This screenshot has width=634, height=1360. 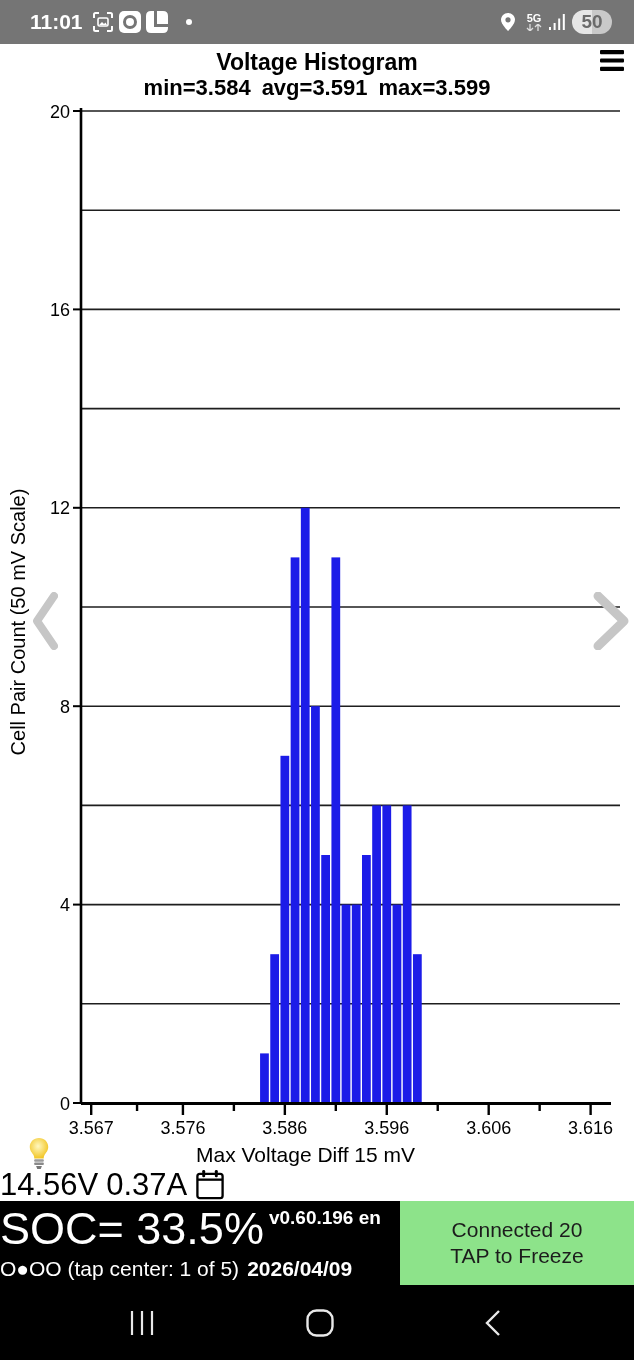 I want to click on chart-stat: min=3.584, so click(x=197, y=88).